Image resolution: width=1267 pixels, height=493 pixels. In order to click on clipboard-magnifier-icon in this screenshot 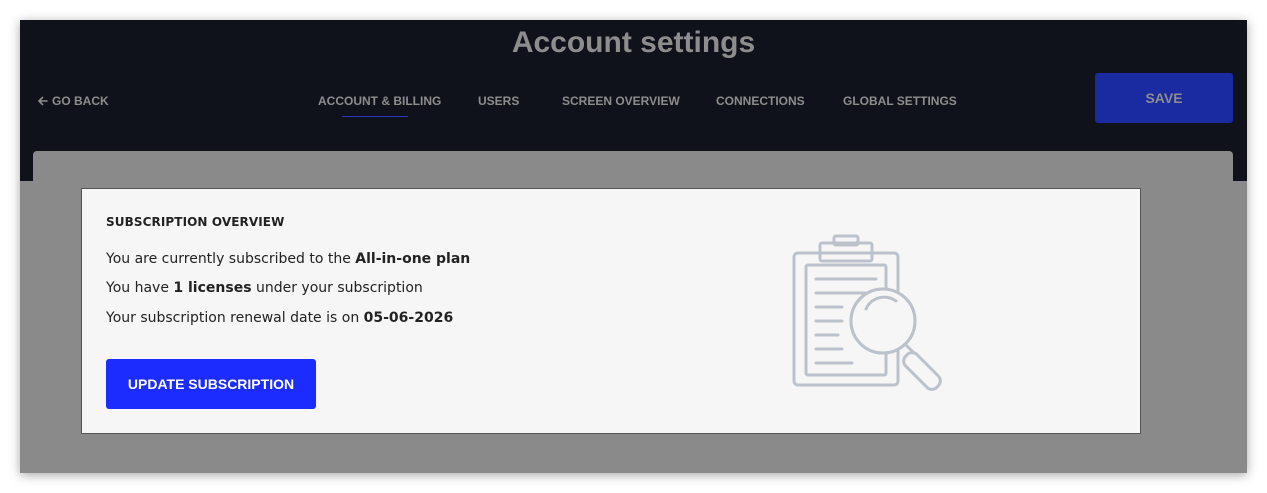, I will do `click(867, 312)`.